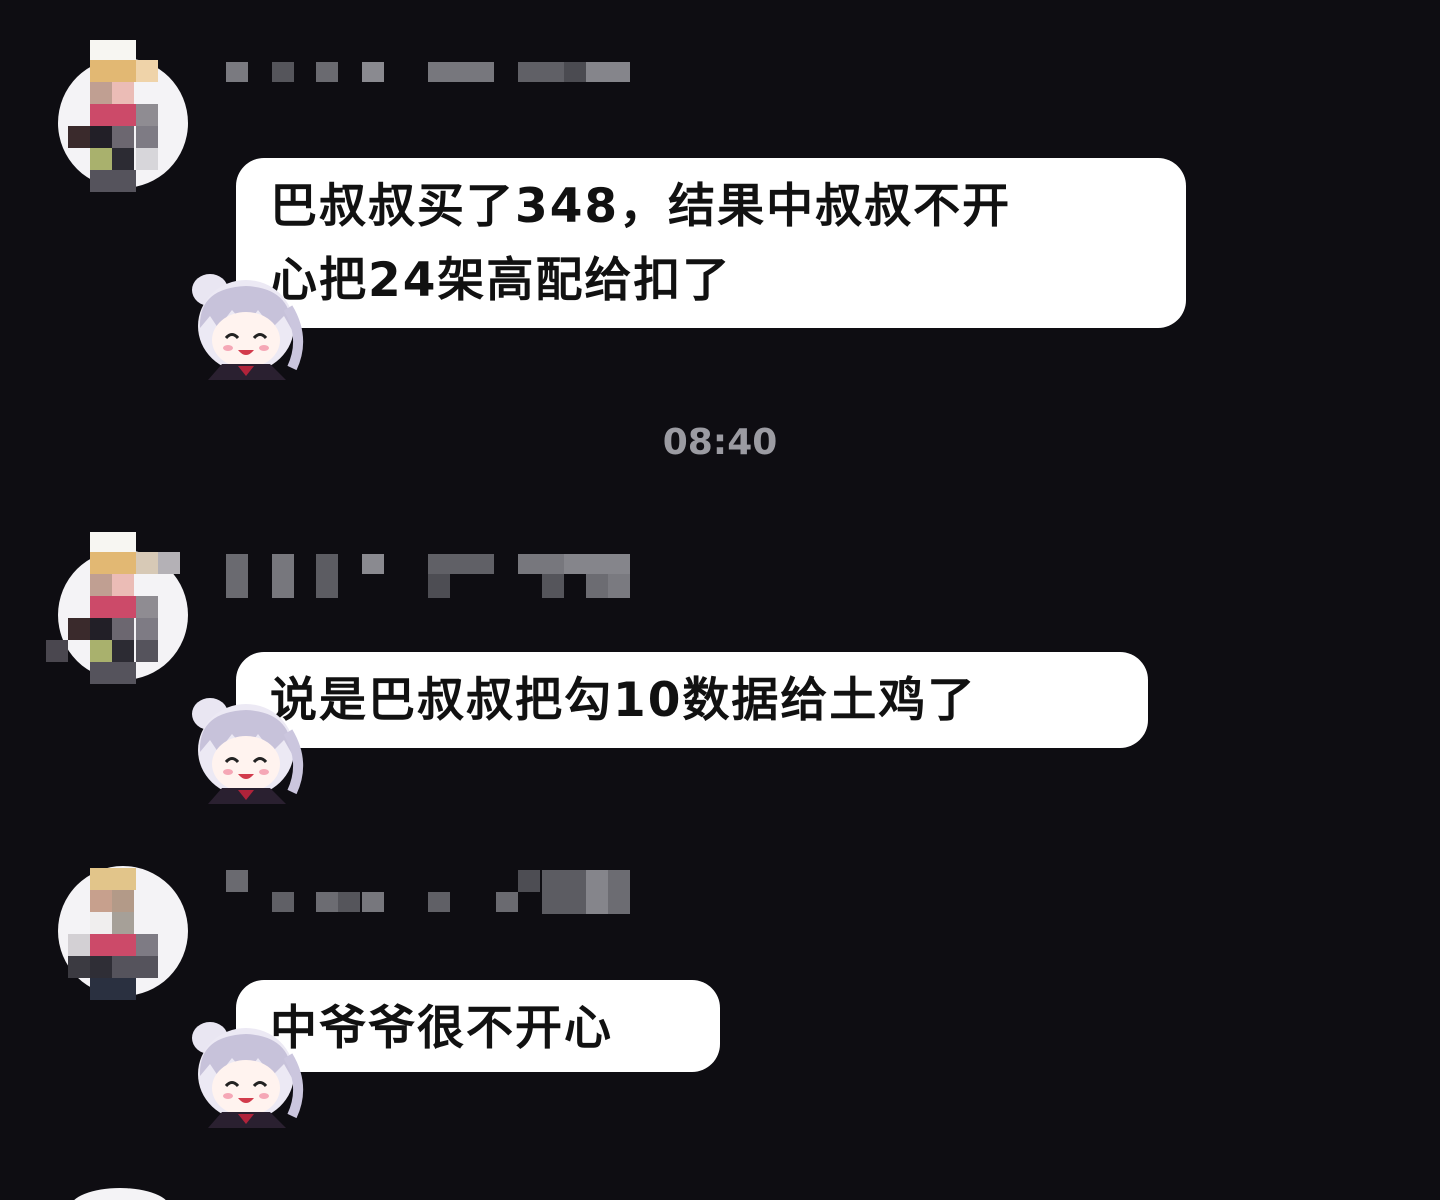  I want to click on next-avatar-partial, so click(120, 1194).